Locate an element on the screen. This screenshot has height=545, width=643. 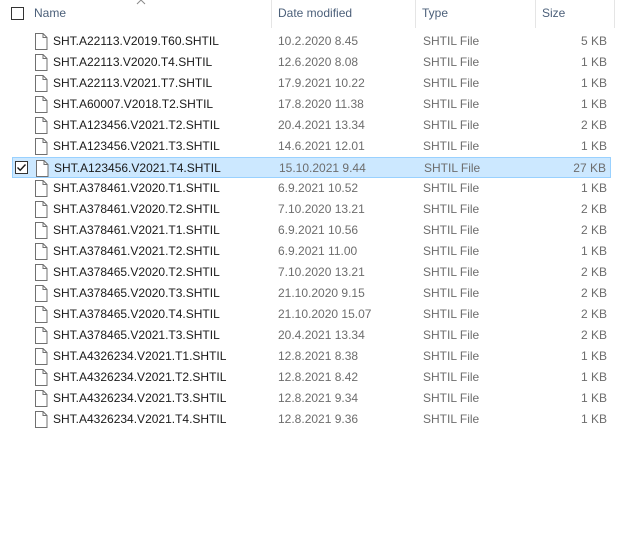
checkmark-icon is located at coordinates (22, 168).